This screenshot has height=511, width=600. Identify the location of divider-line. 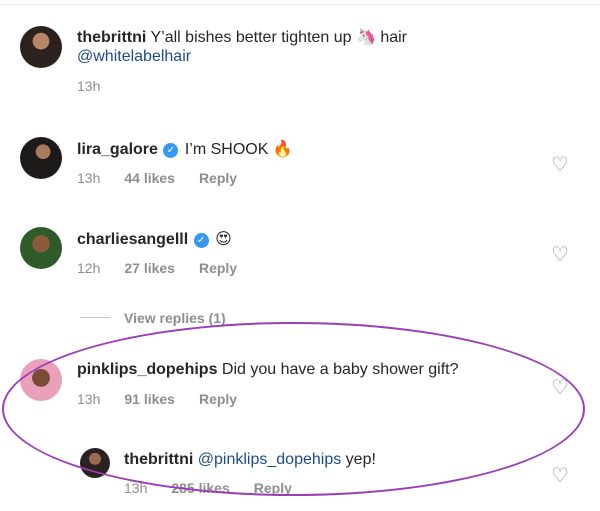
(95, 317).